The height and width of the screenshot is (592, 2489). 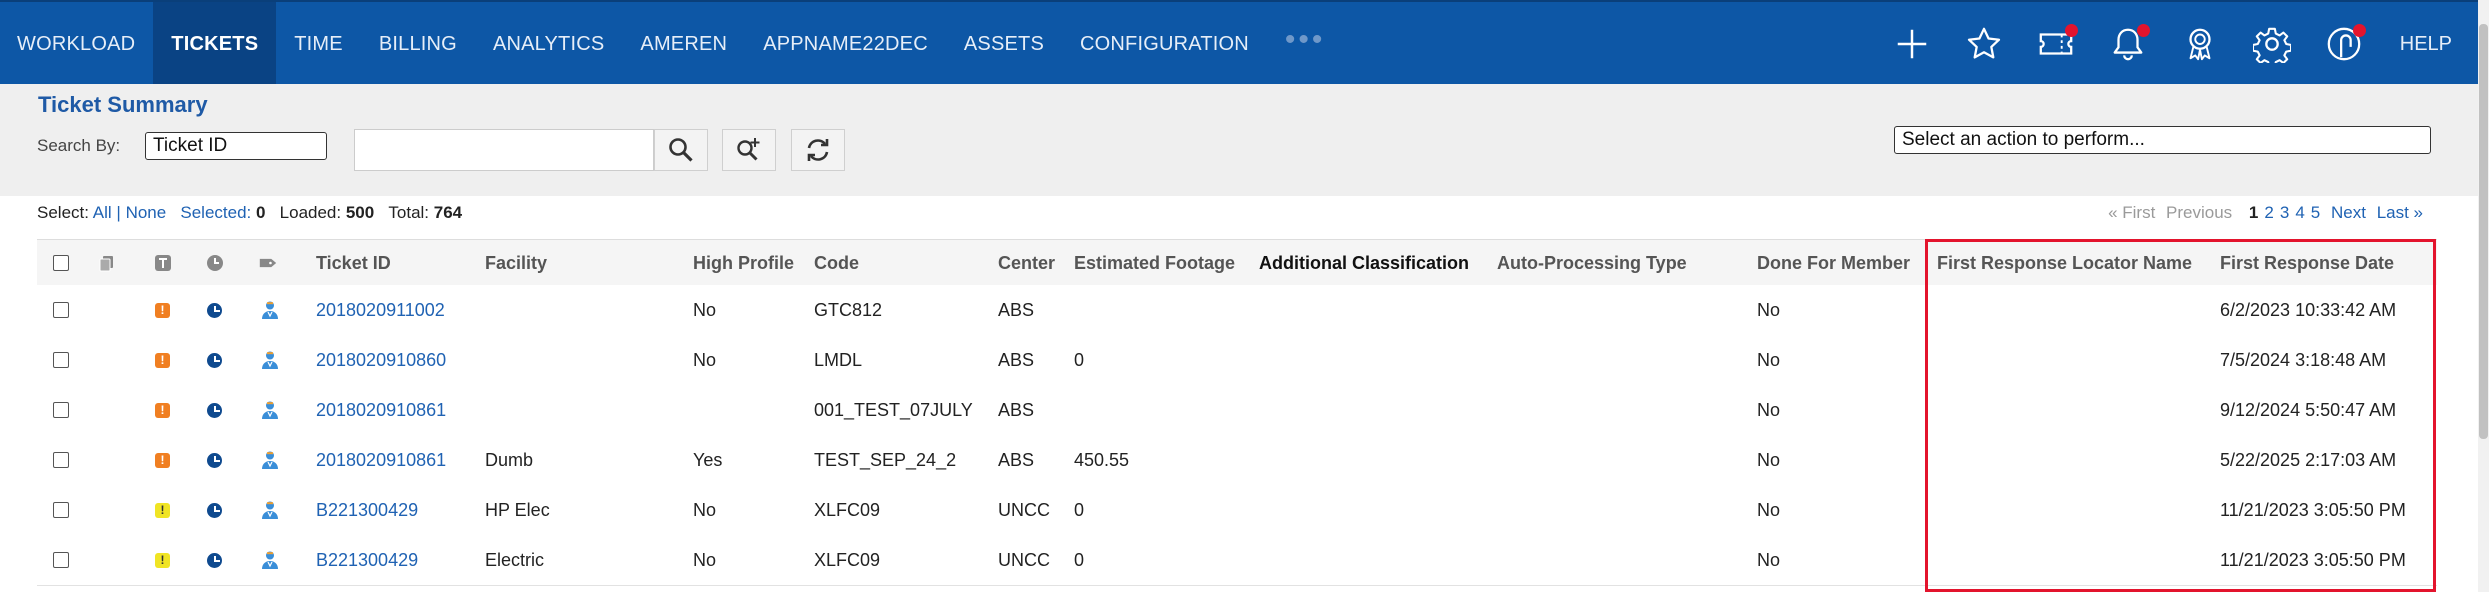 What do you see at coordinates (2429, 44) in the screenshot?
I see `help-link: HELP` at bounding box center [2429, 44].